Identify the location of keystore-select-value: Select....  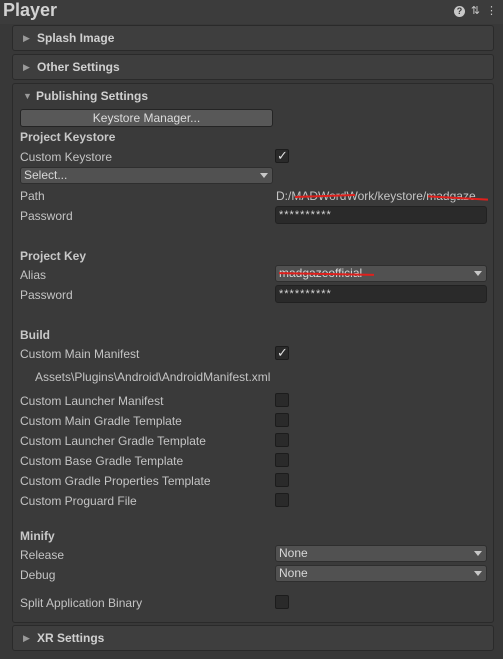
(46, 175).